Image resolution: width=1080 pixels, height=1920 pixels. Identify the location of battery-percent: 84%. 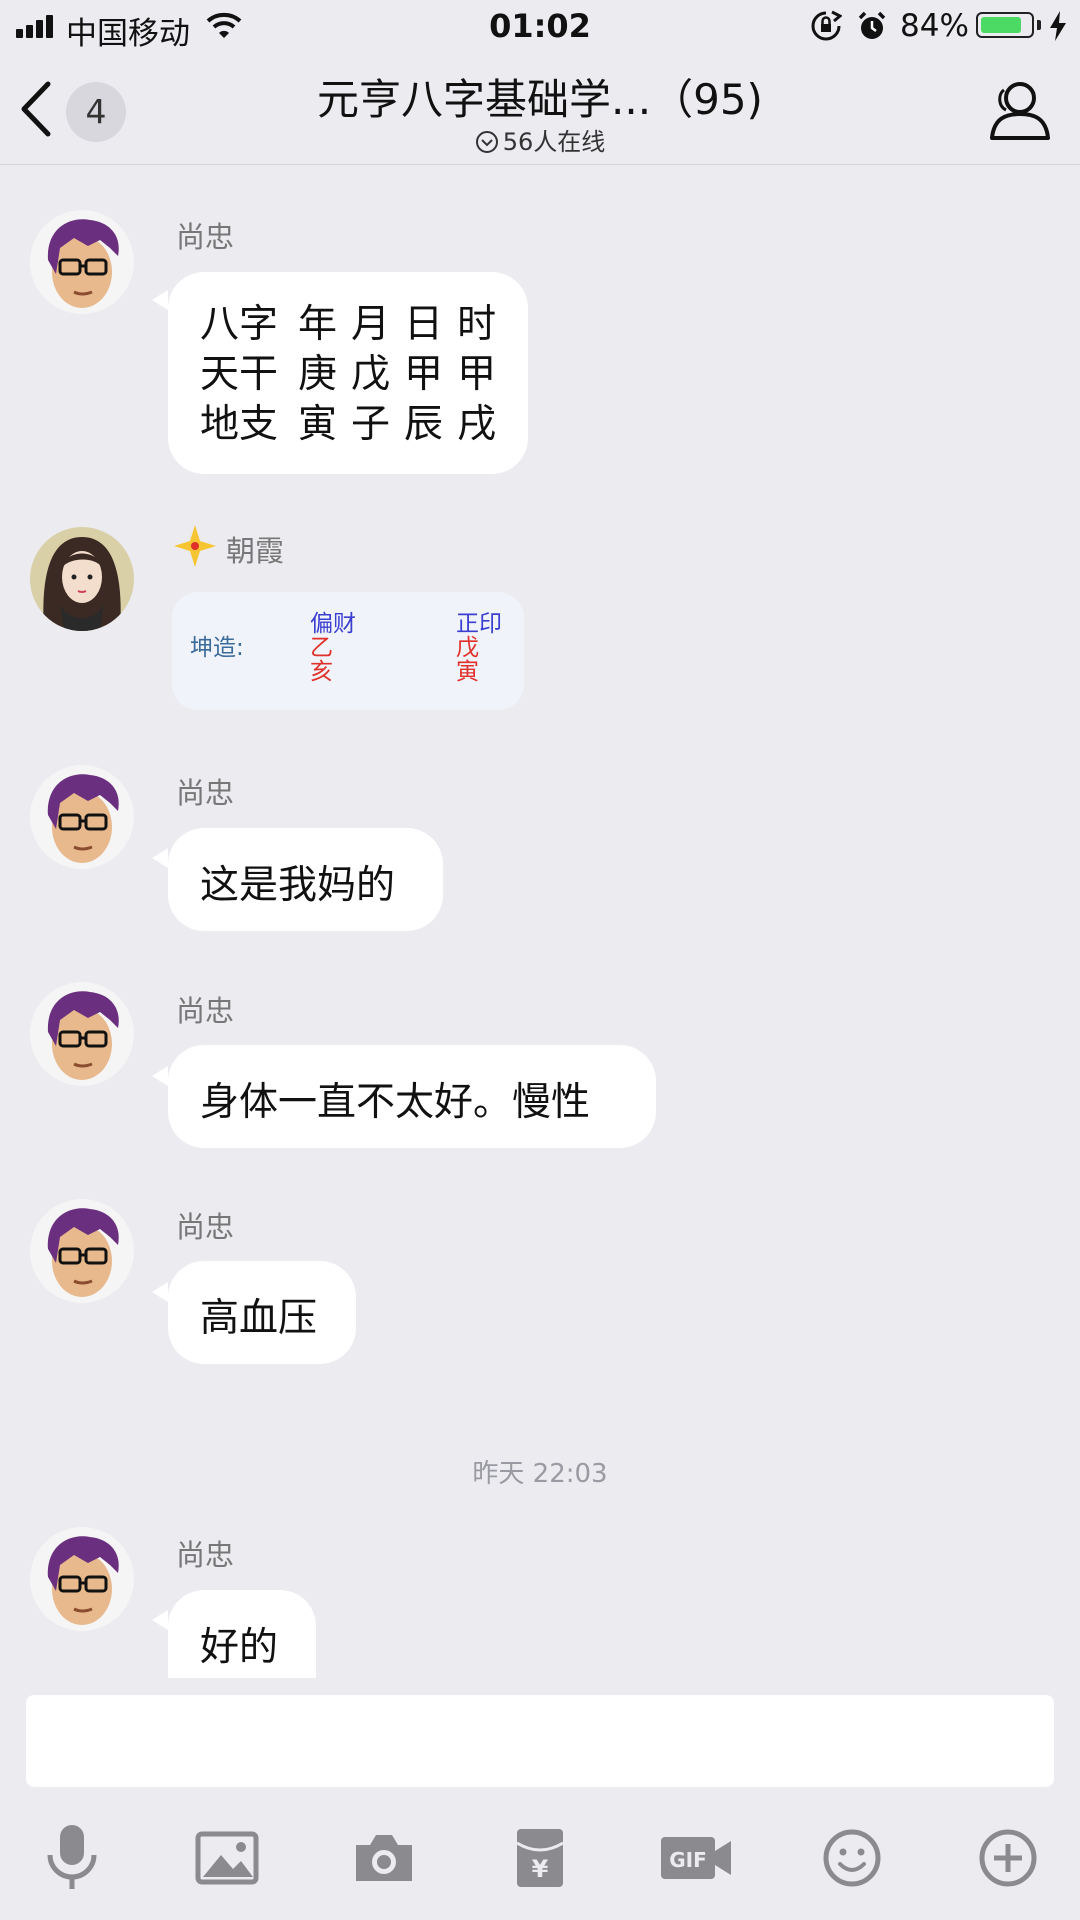
(934, 26).